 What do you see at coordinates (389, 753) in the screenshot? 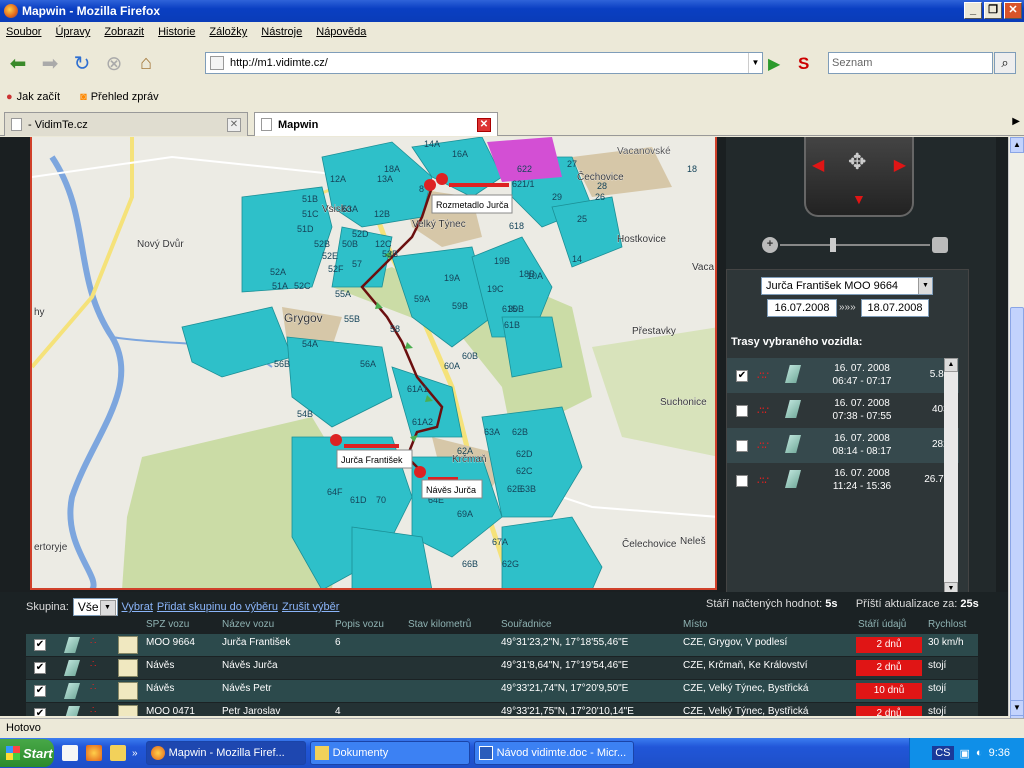
I see `taskbar-dokumenty: Dokumenty` at bounding box center [389, 753].